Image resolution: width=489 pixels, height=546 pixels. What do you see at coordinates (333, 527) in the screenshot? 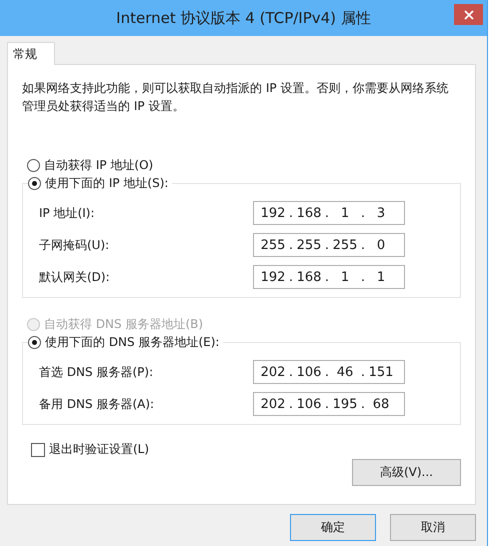
I see `ok-button: 确定` at bounding box center [333, 527].